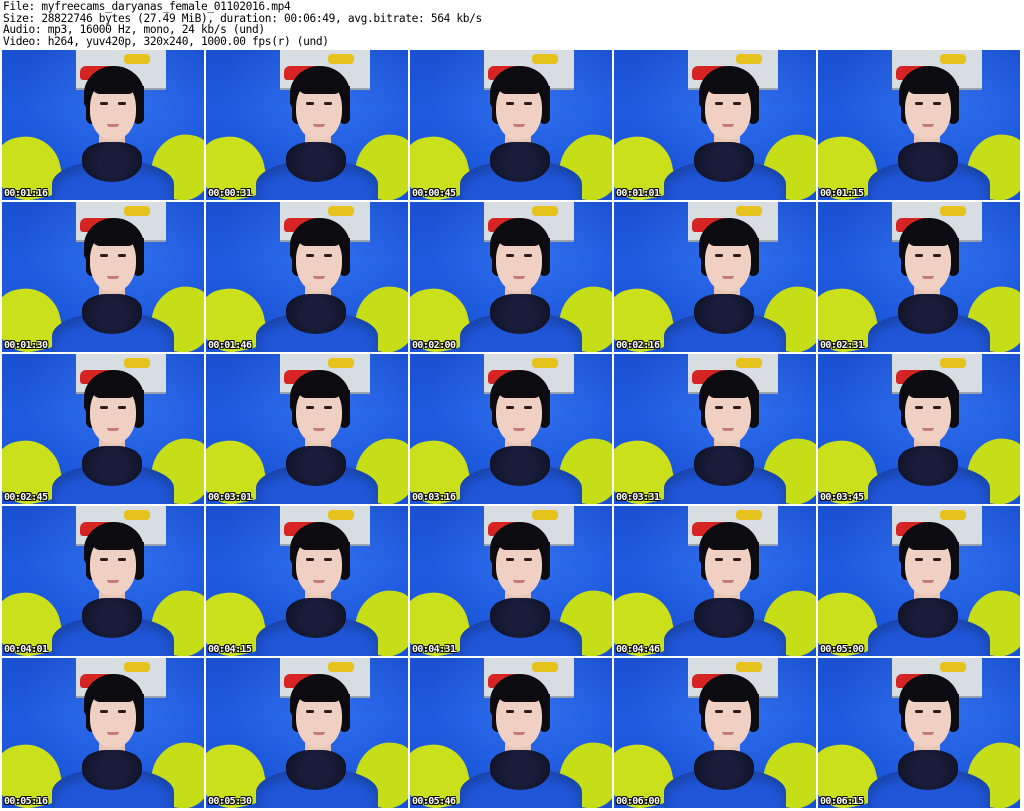  Describe the element at coordinates (103, 277) in the screenshot. I see `video-thumbnail: 00:01:30` at that location.